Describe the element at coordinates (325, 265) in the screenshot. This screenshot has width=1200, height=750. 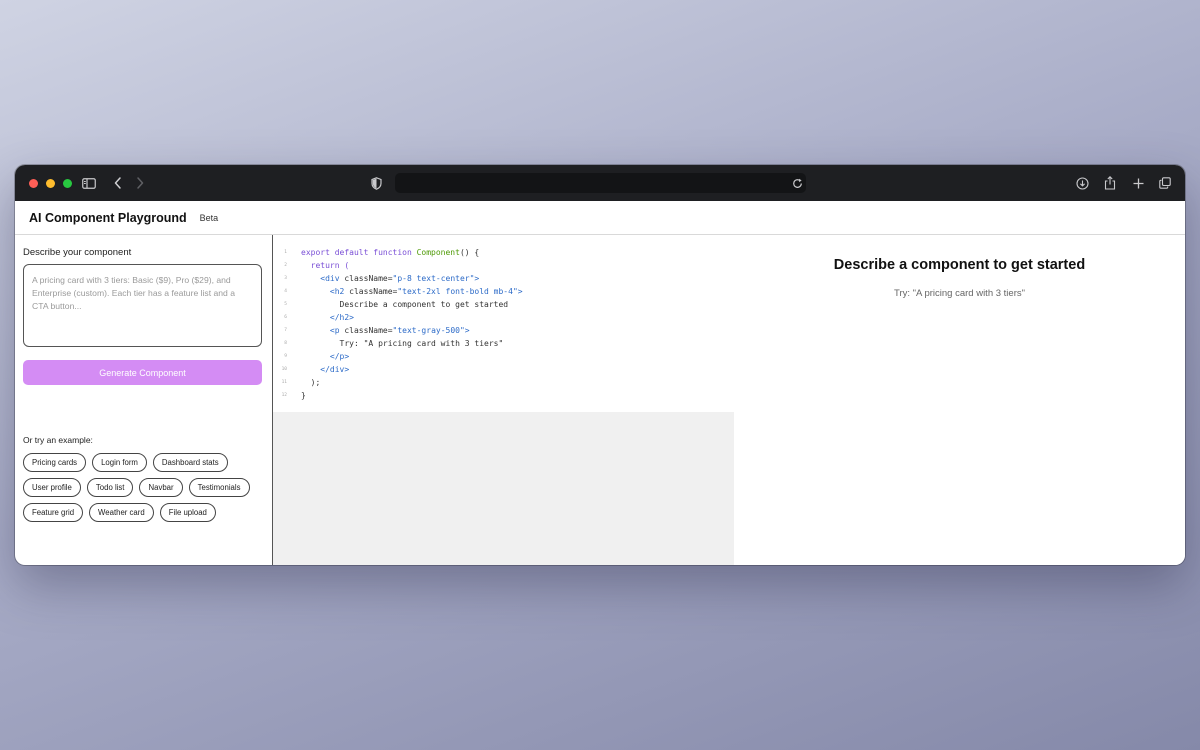
I see `code-keyword: return (` at that location.